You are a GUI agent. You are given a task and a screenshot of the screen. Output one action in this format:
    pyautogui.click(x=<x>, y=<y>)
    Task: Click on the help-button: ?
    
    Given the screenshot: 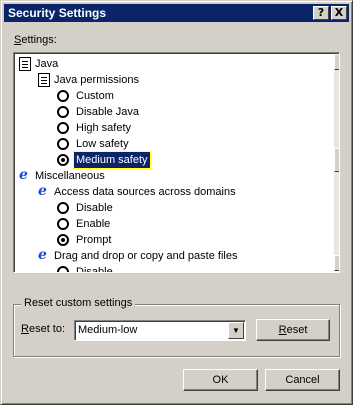 What is the action you would take?
    pyautogui.click(x=321, y=13)
    